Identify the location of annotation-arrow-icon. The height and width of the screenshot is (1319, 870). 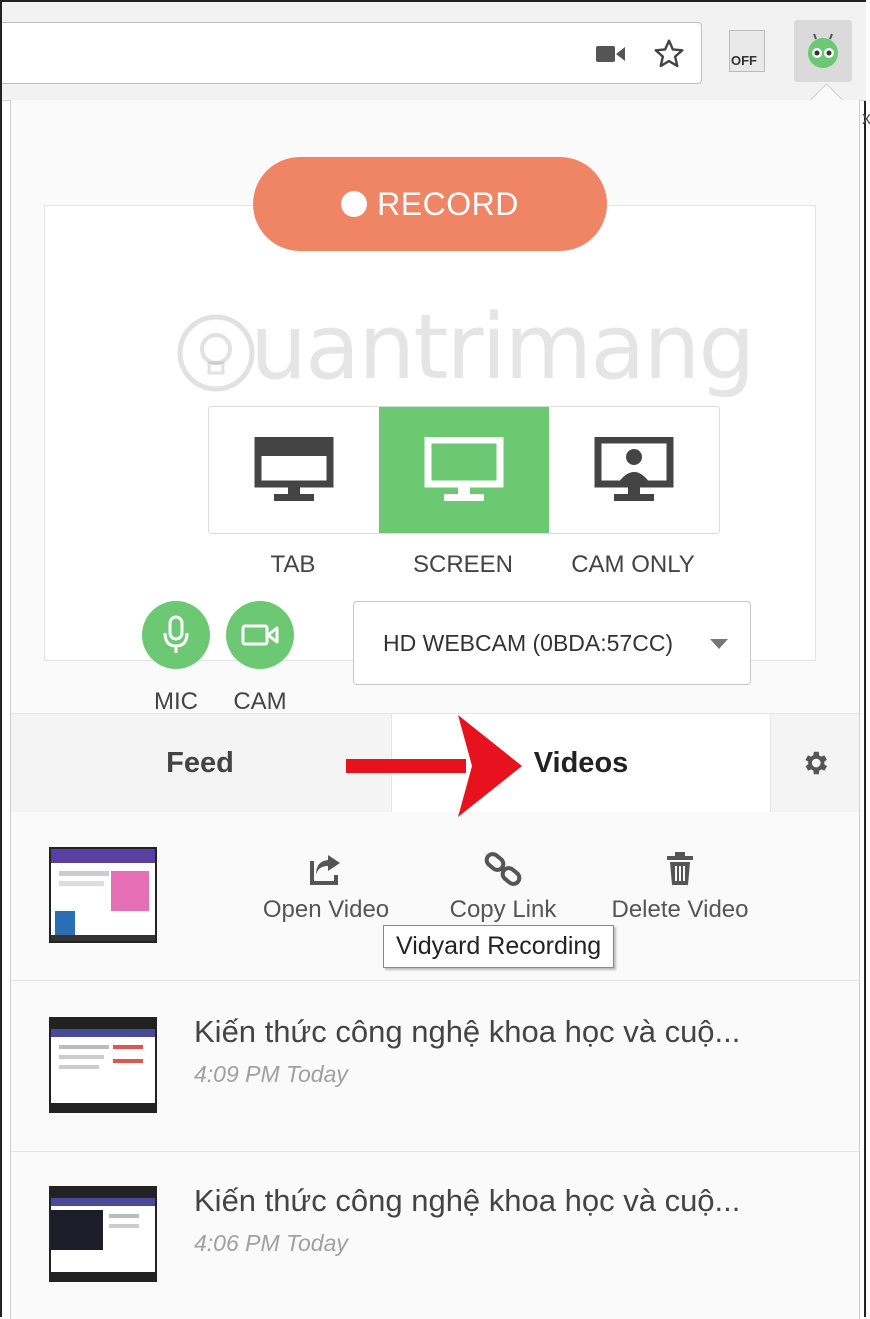
(434, 766).